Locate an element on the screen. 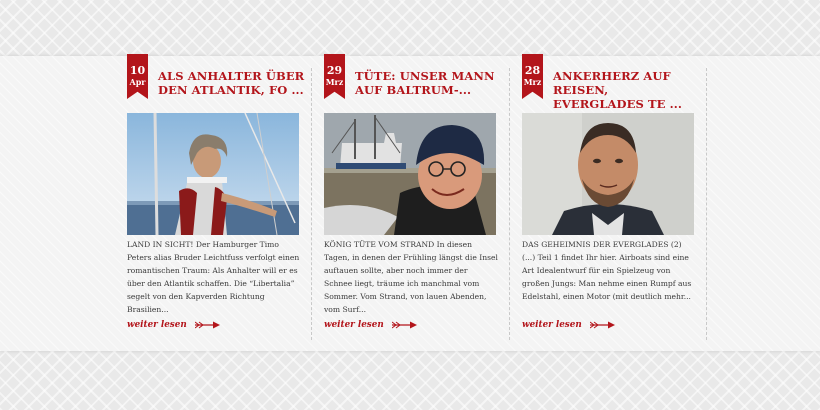  date-day: 10 is located at coordinates (137, 70).